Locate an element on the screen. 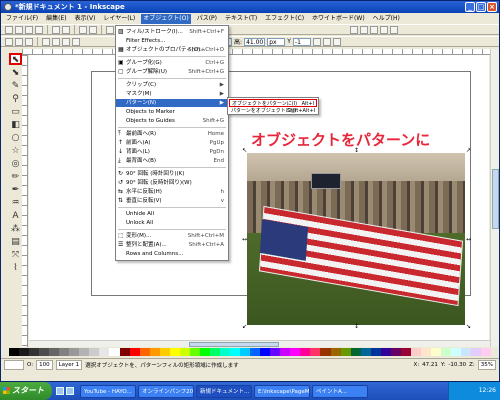 This screenshot has width=500, height=400. menu-item-group: ▣ グループ化(G) Ctrl+G is located at coordinates (172, 63).